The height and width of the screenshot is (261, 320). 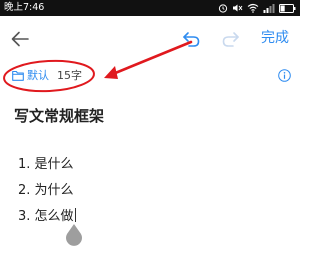 What do you see at coordinates (46, 216) in the screenshot?
I see `list-item-text: 3. 怎么做` at bounding box center [46, 216].